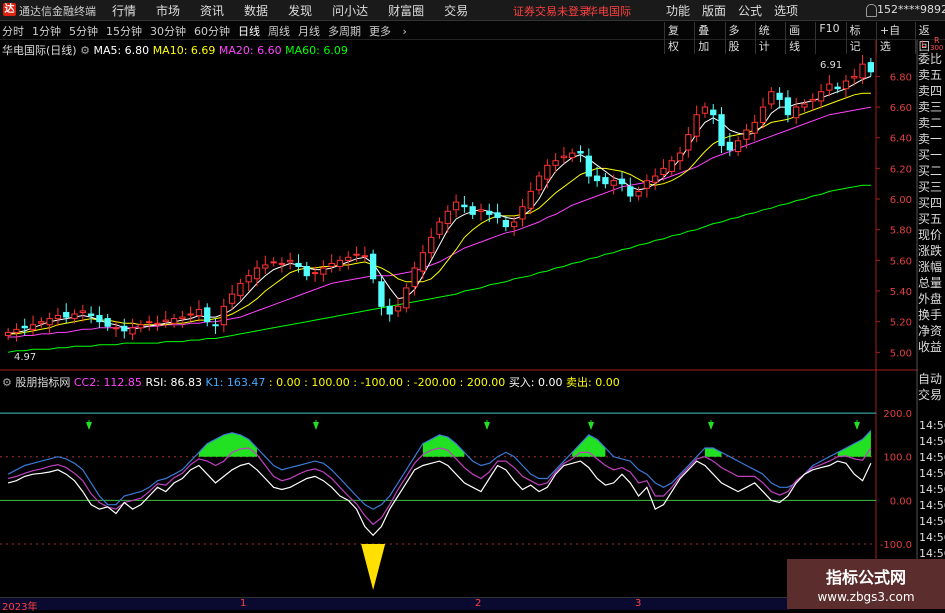 This screenshot has width=945, height=613. Describe the element at coordinates (373, 567) in the screenshot. I see `sell-signal-triangle` at that location.